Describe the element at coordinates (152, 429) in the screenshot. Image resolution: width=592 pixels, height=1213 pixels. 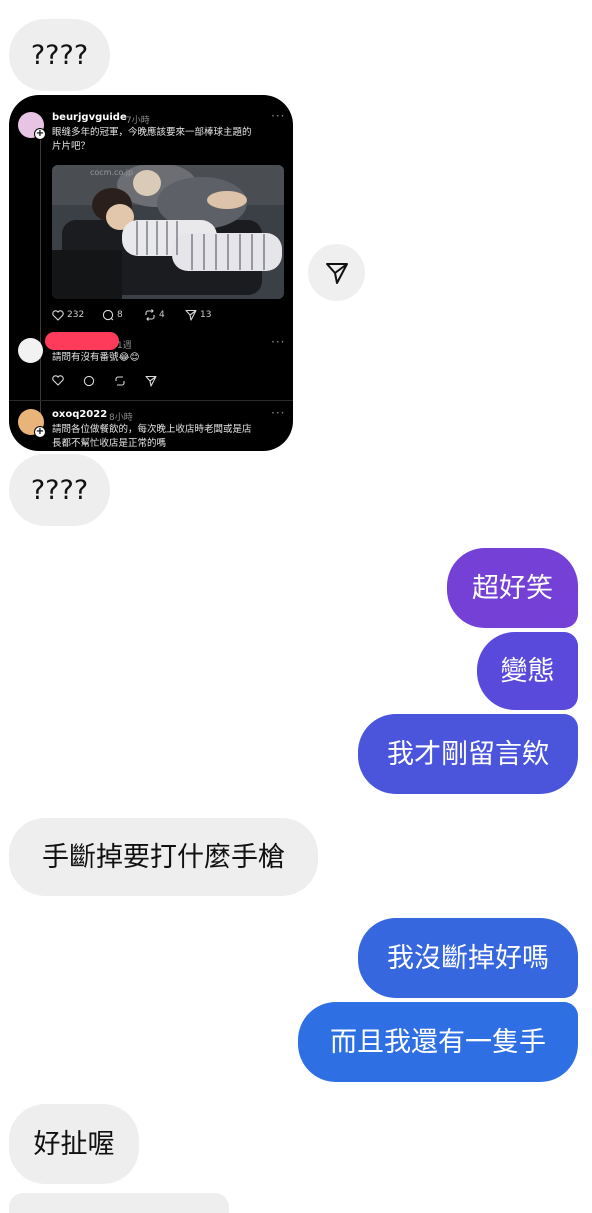
I see `next-text-line1: 請問各位做餐飲的，每次晚上收店時老闆或是店` at that location.